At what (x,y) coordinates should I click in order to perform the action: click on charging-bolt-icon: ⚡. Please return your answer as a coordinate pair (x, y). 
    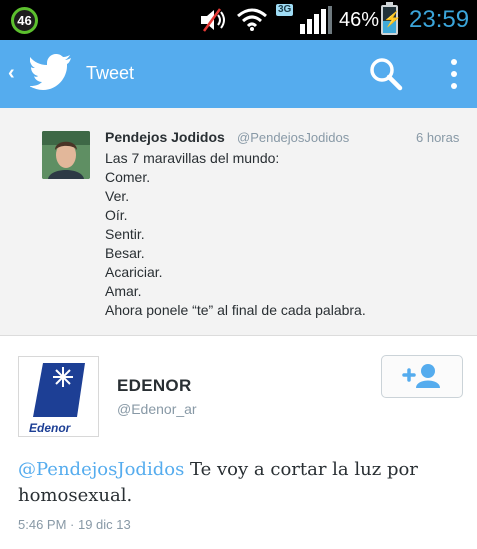
    Looking at the image, I should click on (392, 19).